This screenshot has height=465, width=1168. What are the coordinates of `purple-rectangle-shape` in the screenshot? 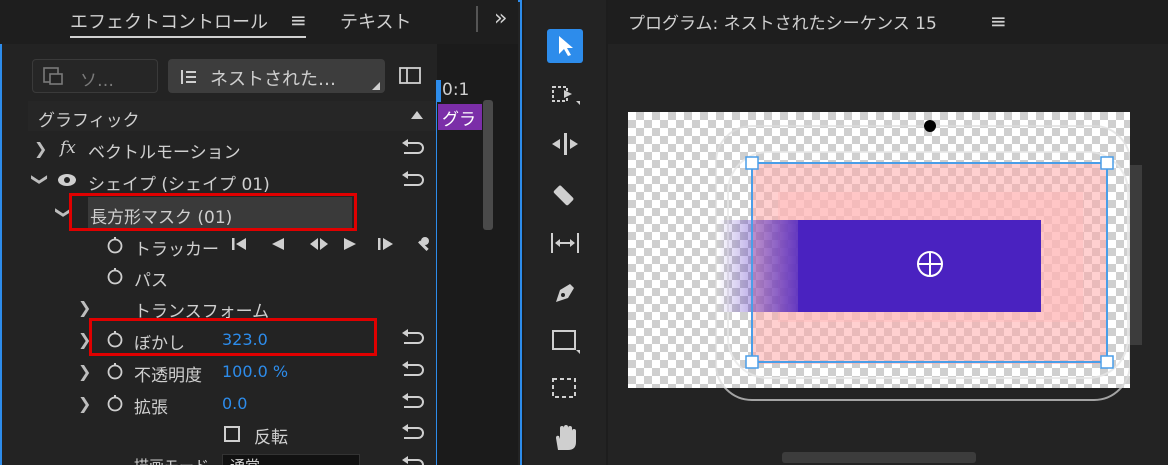 It's located at (919, 266).